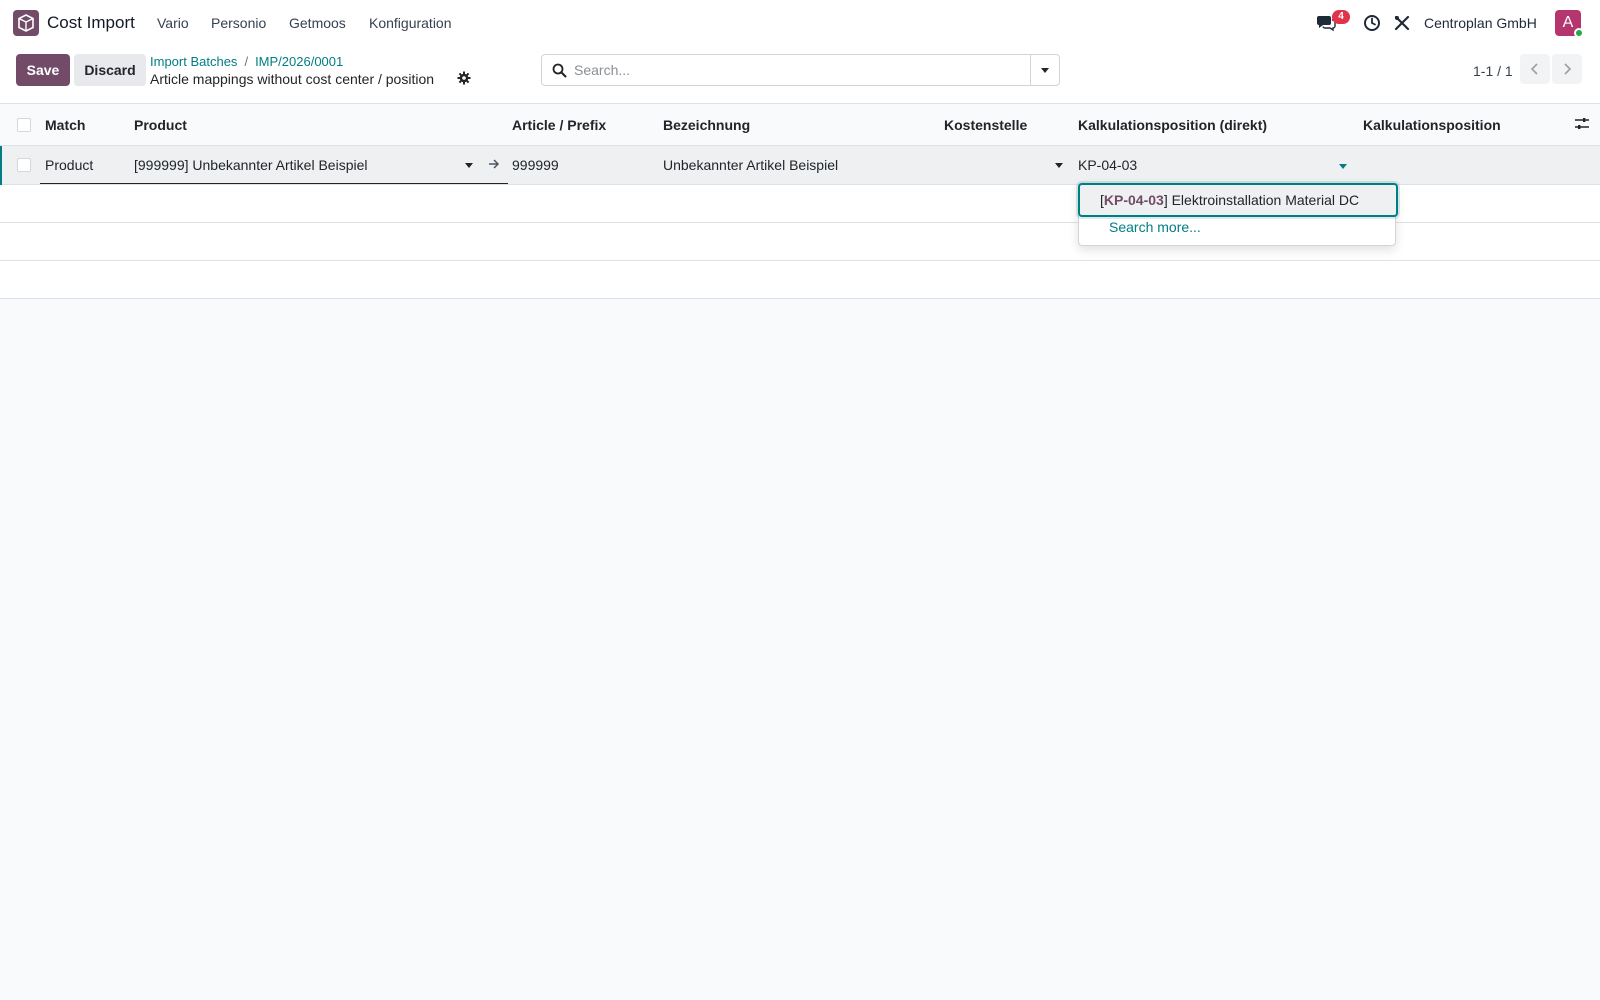  I want to click on menu-item-getmoos: Getmoos, so click(317, 23).